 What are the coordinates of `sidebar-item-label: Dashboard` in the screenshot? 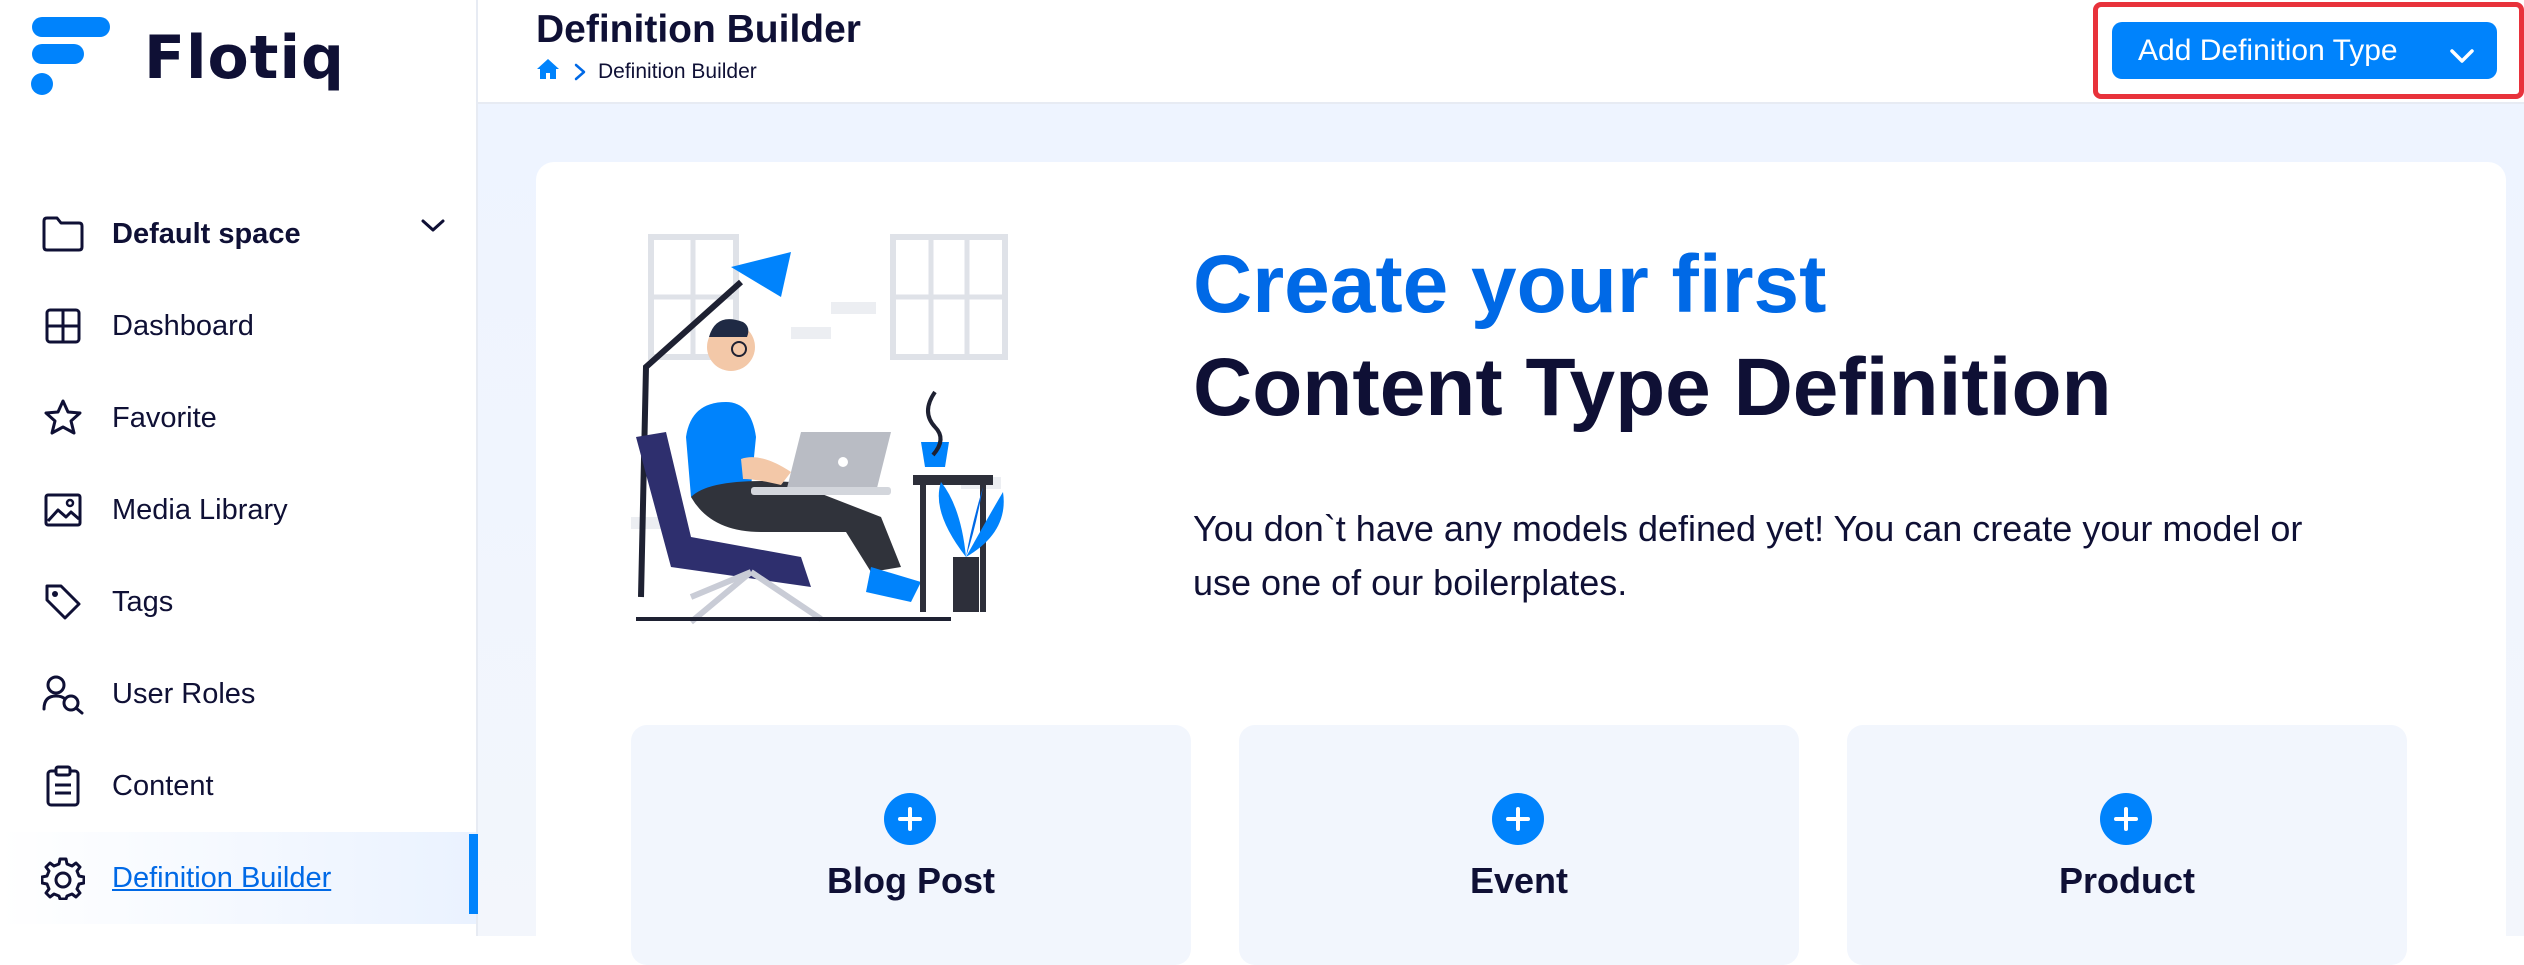 It's located at (183, 325).